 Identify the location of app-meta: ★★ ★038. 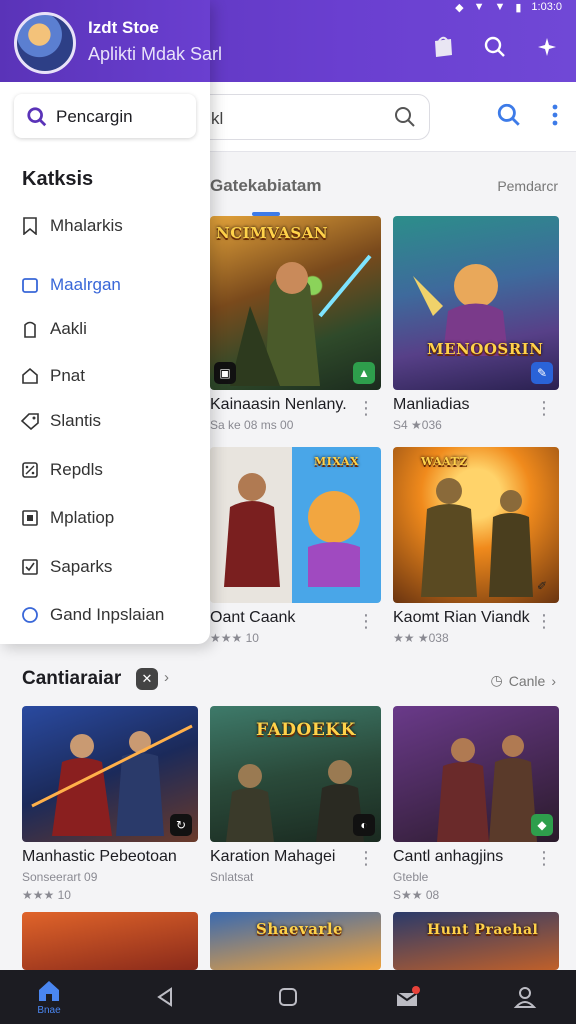
(421, 638).